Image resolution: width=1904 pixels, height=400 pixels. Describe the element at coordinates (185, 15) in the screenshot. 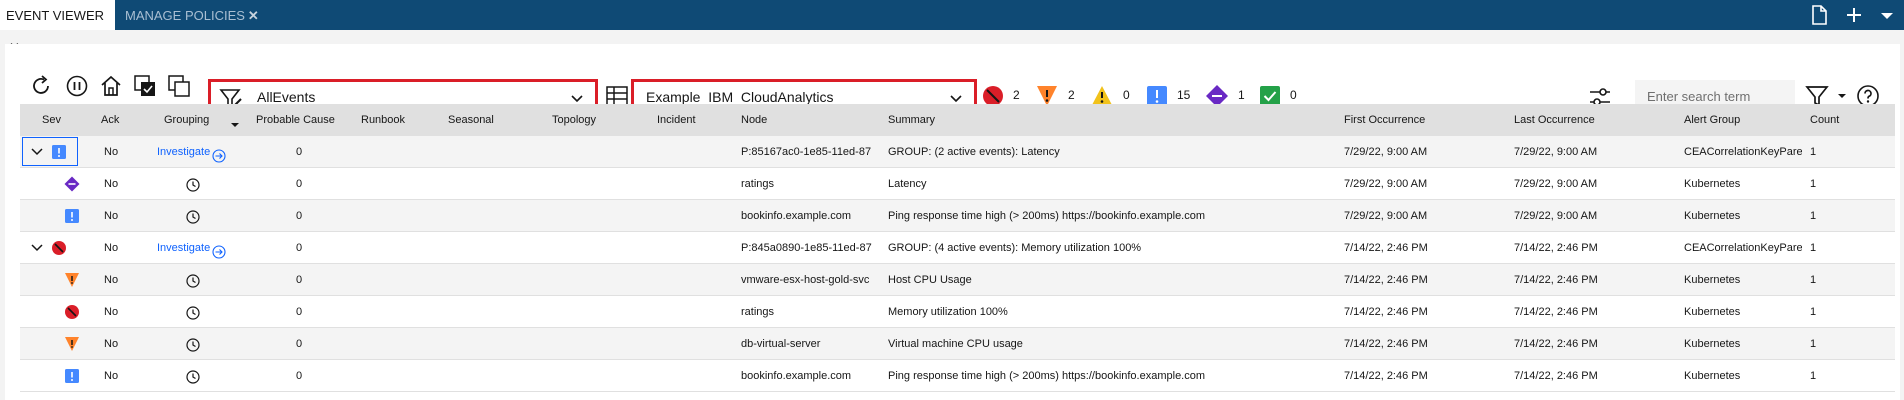

I see `tab-manage-policies-label: MANAGE POLICIES` at that location.